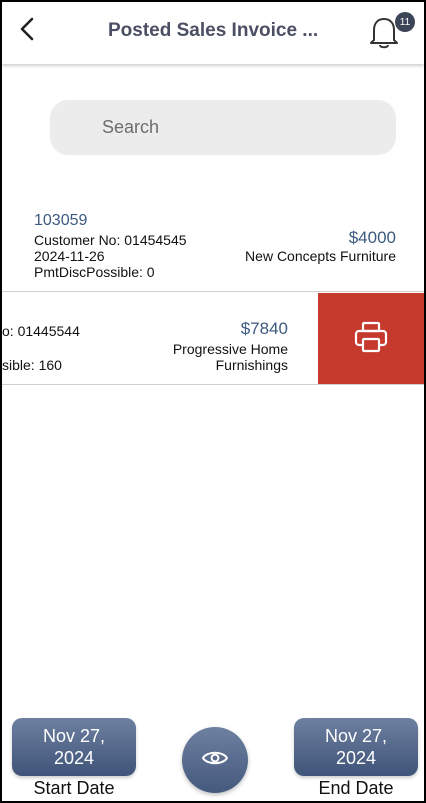 The width and height of the screenshot is (426, 803). What do you see at coordinates (41, 331) in the screenshot?
I see `customer-number: o: 01445544` at bounding box center [41, 331].